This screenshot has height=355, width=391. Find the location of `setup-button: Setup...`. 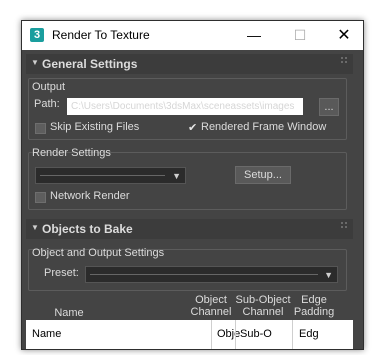

setup-button: Setup... is located at coordinates (263, 175).